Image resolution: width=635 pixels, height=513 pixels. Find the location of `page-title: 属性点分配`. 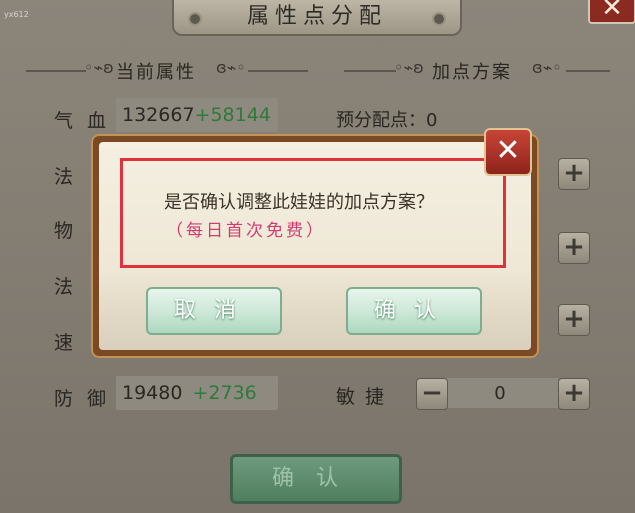

page-title: 属性点分配 is located at coordinates (316, 16).